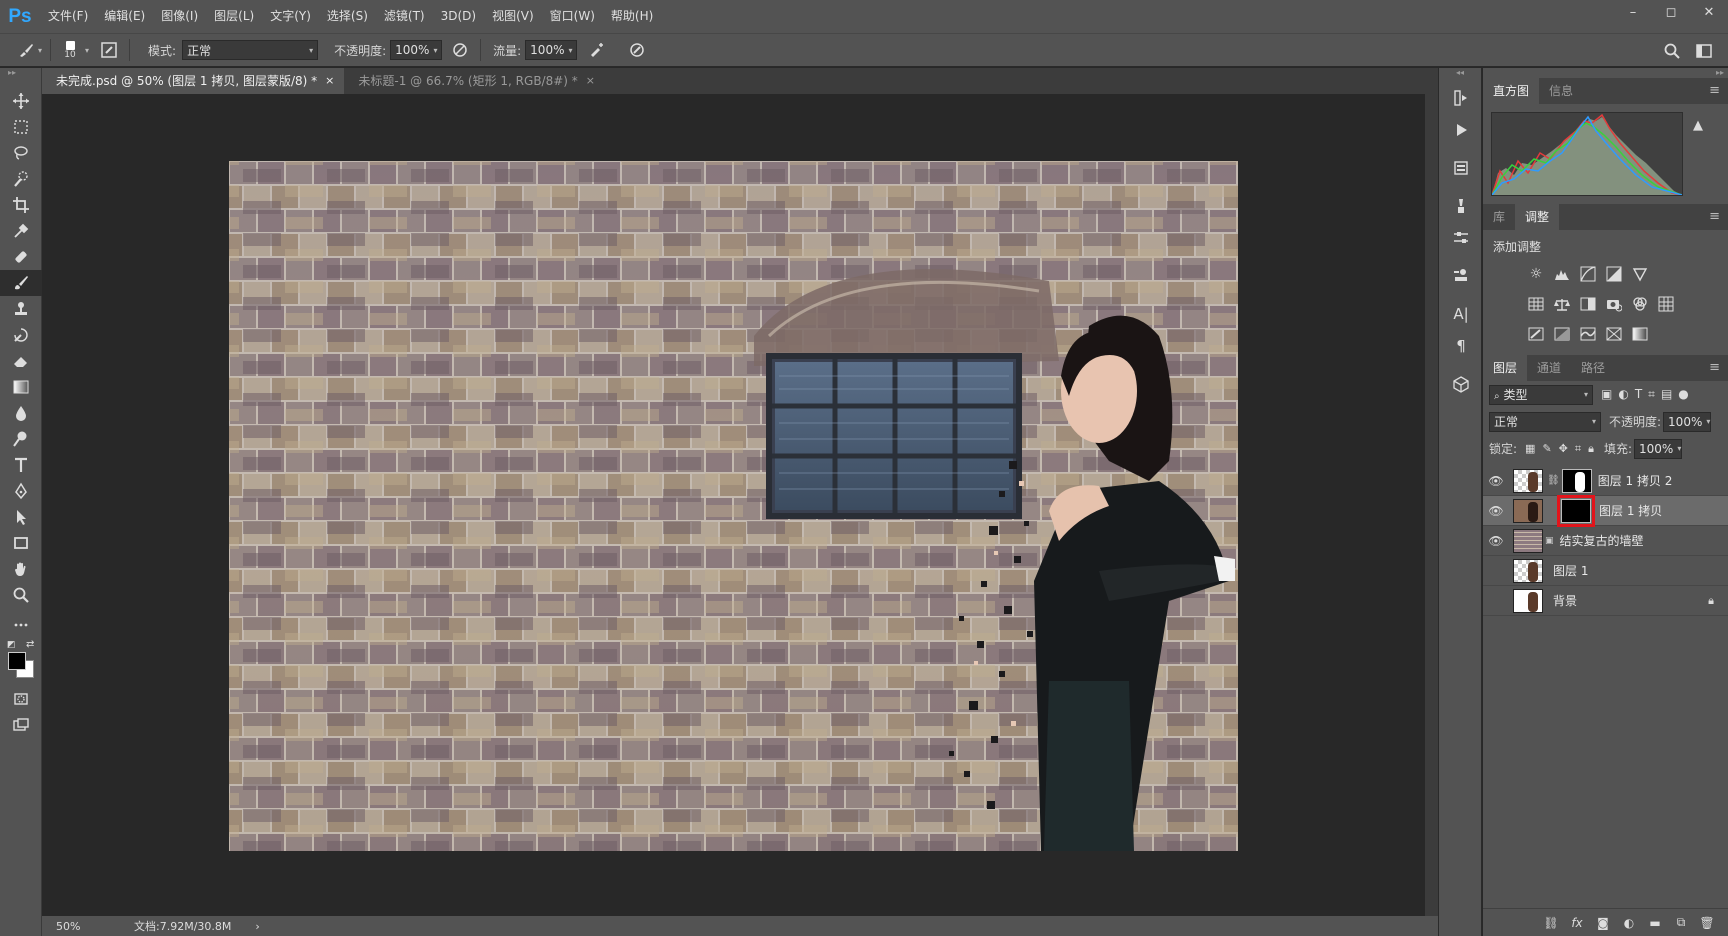  I want to click on layer-filter-select: ⌕ 类型 ▾, so click(1541, 394).